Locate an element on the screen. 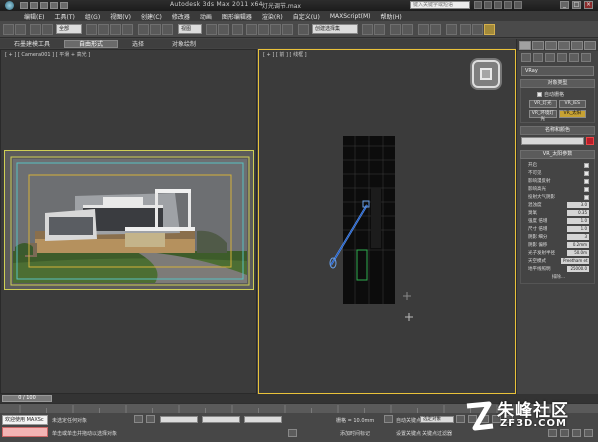  render-setup-icon is located at coordinates (465, 29).